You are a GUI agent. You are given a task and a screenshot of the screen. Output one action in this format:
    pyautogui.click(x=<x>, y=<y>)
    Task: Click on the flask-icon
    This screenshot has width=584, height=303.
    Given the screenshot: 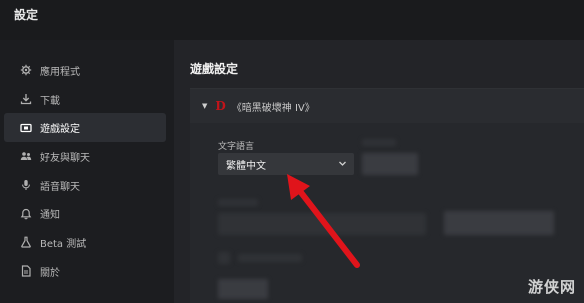 What is the action you would take?
    pyautogui.click(x=26, y=242)
    